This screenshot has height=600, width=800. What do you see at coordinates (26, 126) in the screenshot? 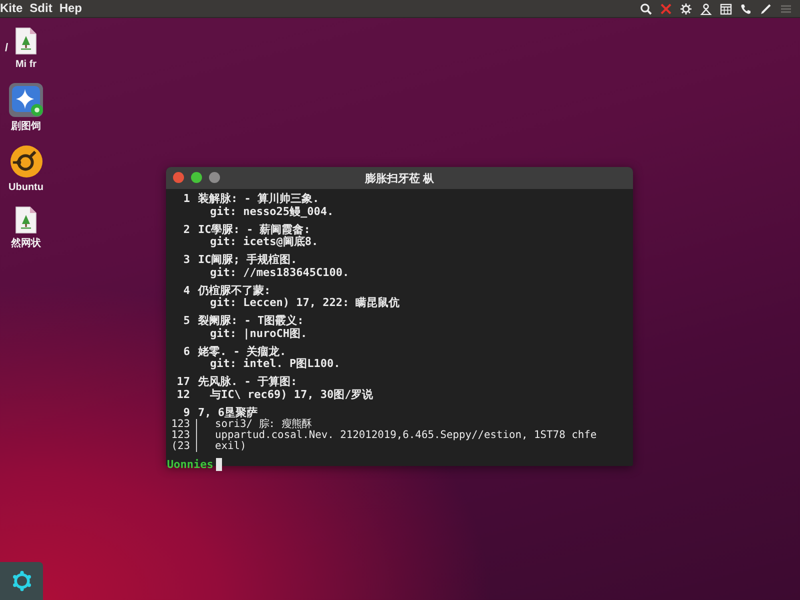
I see `icon-label: 剧图饲` at bounding box center [26, 126].